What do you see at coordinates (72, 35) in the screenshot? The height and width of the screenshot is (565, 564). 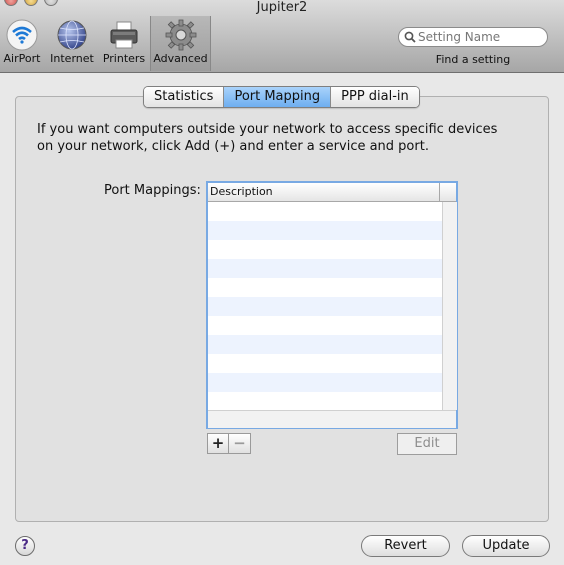 I see `internet-globe-icon` at bounding box center [72, 35].